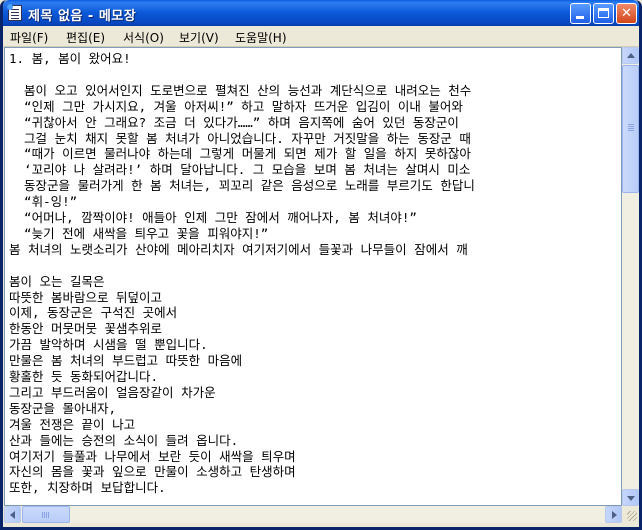 The height and width of the screenshot is (530, 642). I want to click on vertical-scrollbar, so click(630, 276).